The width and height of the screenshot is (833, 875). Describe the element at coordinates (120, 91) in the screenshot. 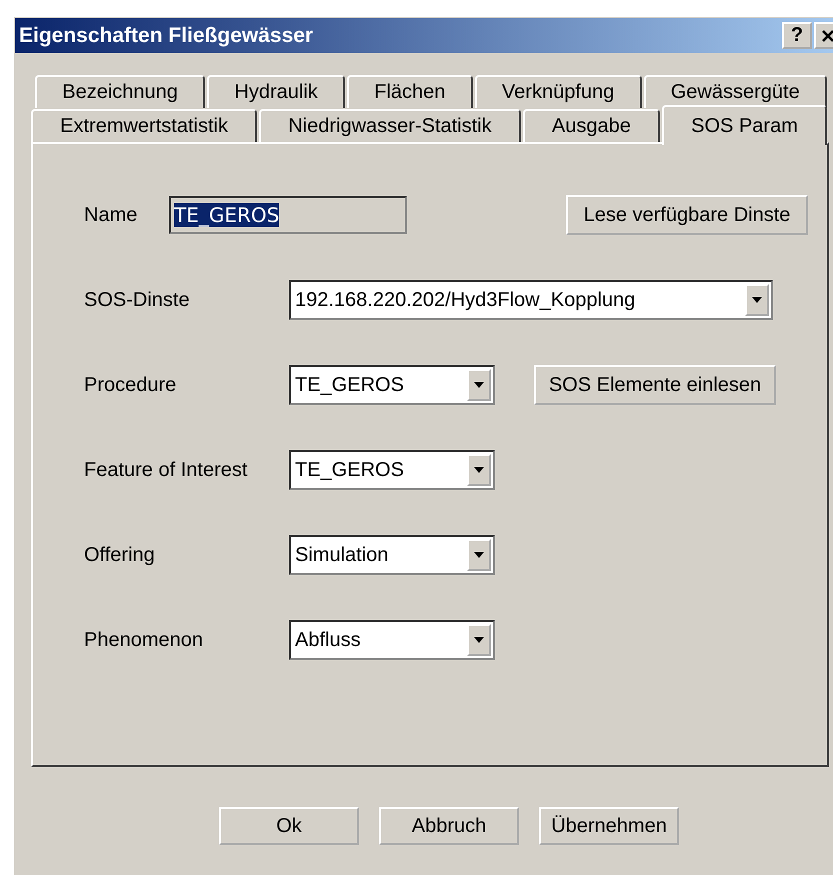

I see `tab: Bezeichnung` at that location.